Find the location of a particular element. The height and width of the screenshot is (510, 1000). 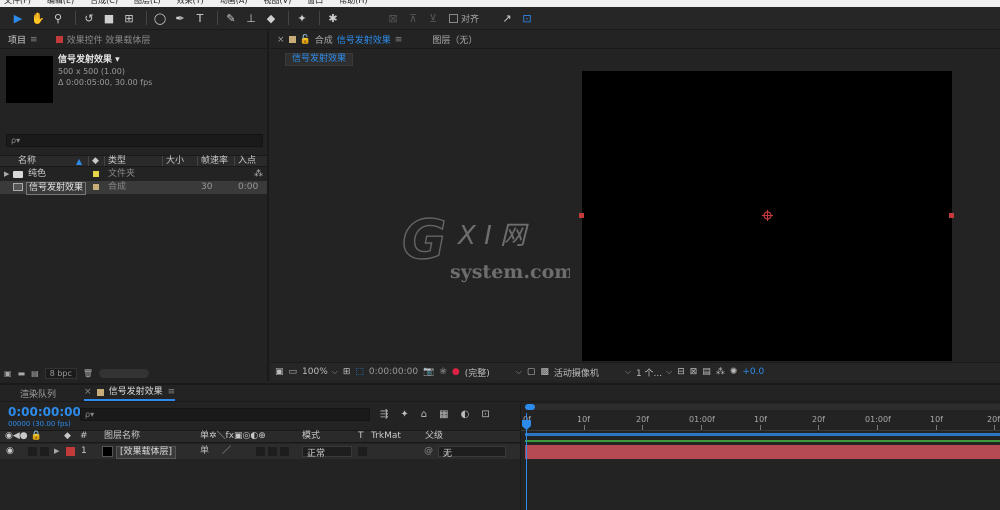

av-features-icon: ◉◀● 🔒 is located at coordinates (23, 436).